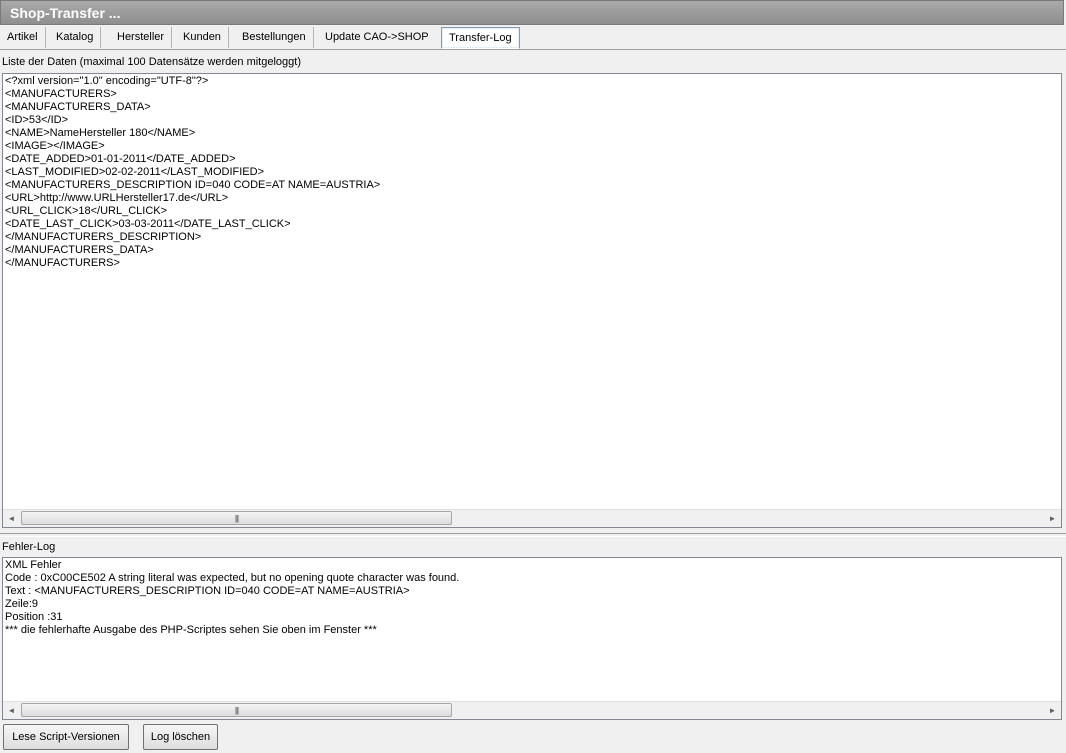 The image size is (1066, 753). I want to click on pane-splitter, so click(533, 535).